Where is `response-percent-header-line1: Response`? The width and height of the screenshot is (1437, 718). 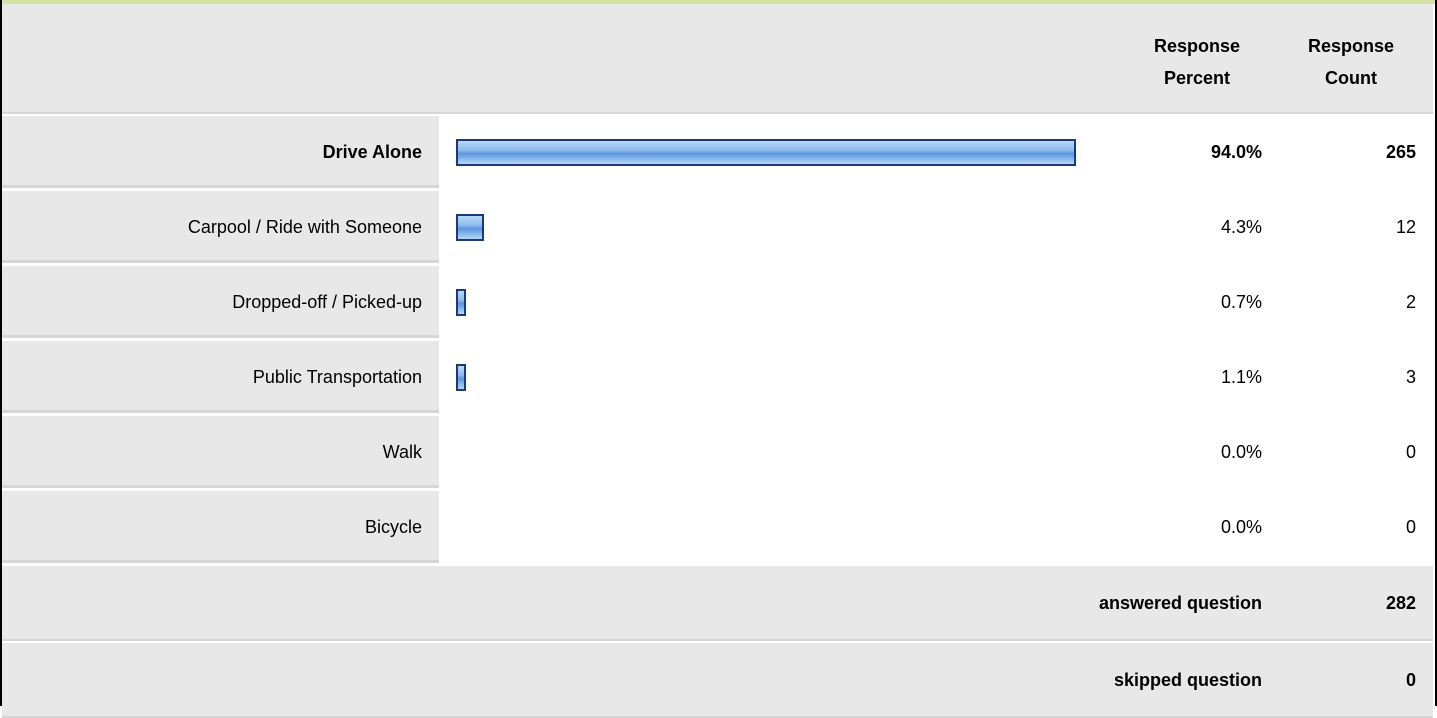
response-percent-header-line1: Response is located at coordinates (1197, 46).